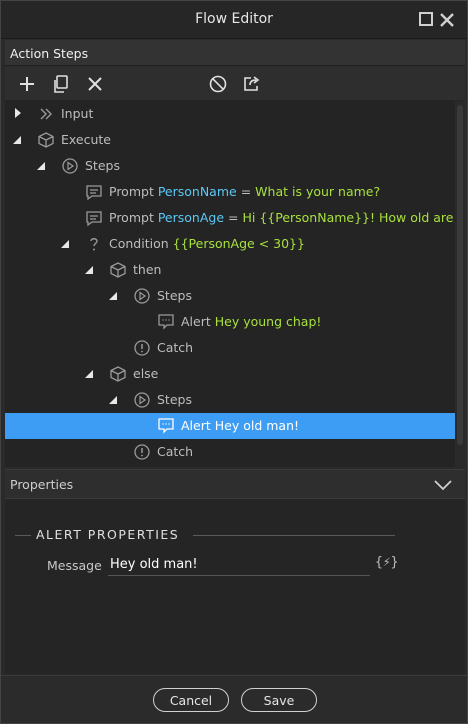  Describe the element at coordinates (443, 486) in the screenshot. I see `chevron-down-icon` at that location.